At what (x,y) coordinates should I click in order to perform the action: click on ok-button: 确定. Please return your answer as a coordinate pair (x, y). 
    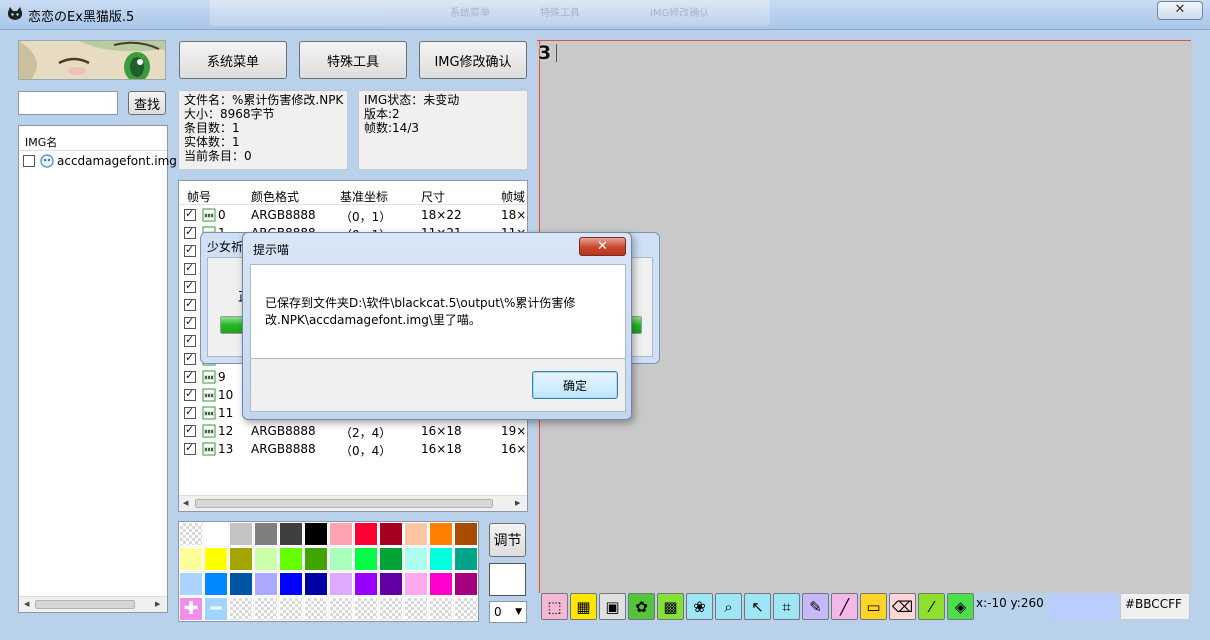
    Looking at the image, I should click on (575, 385).